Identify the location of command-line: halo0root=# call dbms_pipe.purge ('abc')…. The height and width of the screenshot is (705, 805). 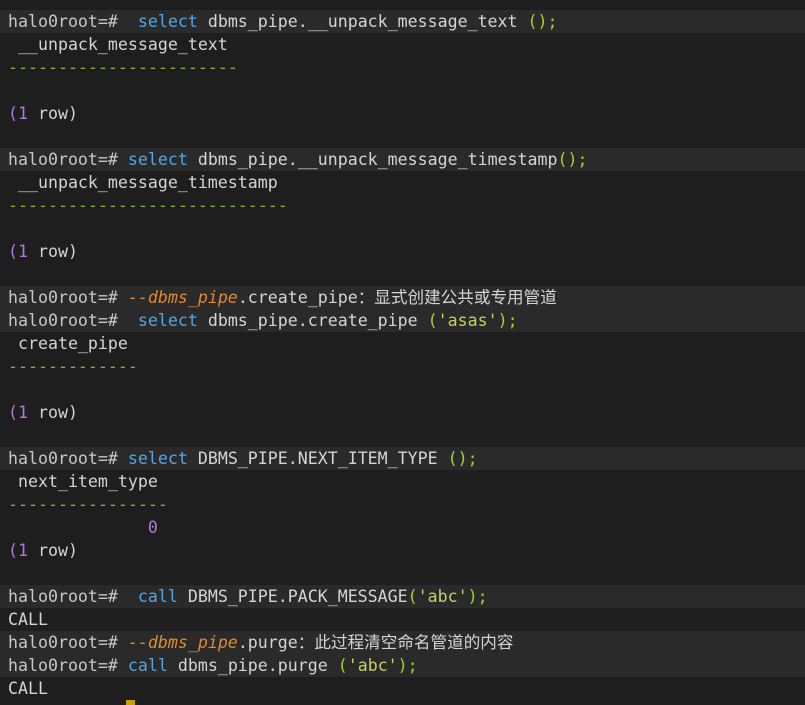
(402, 665).